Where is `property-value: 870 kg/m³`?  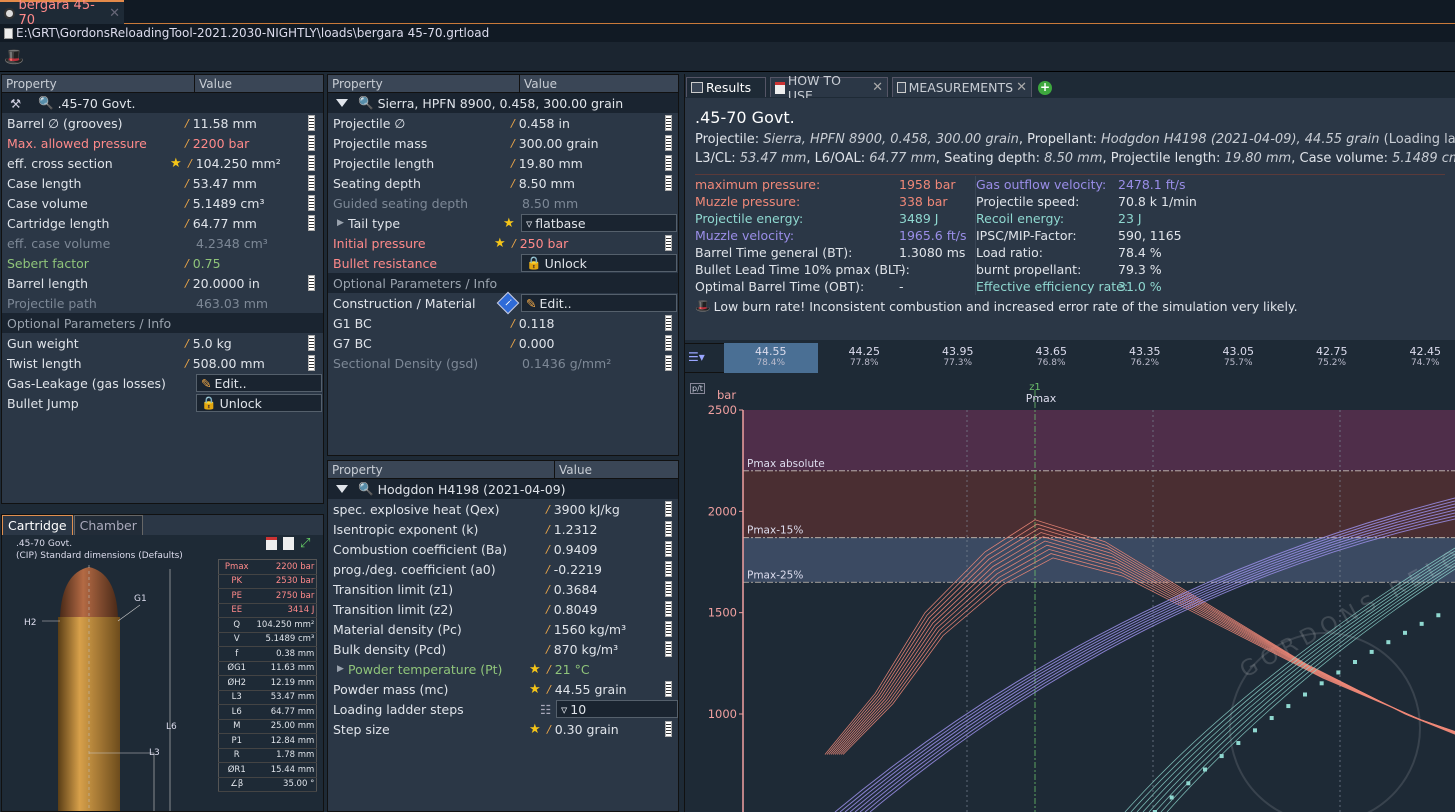
property-value: 870 kg/m³ is located at coordinates (586, 649).